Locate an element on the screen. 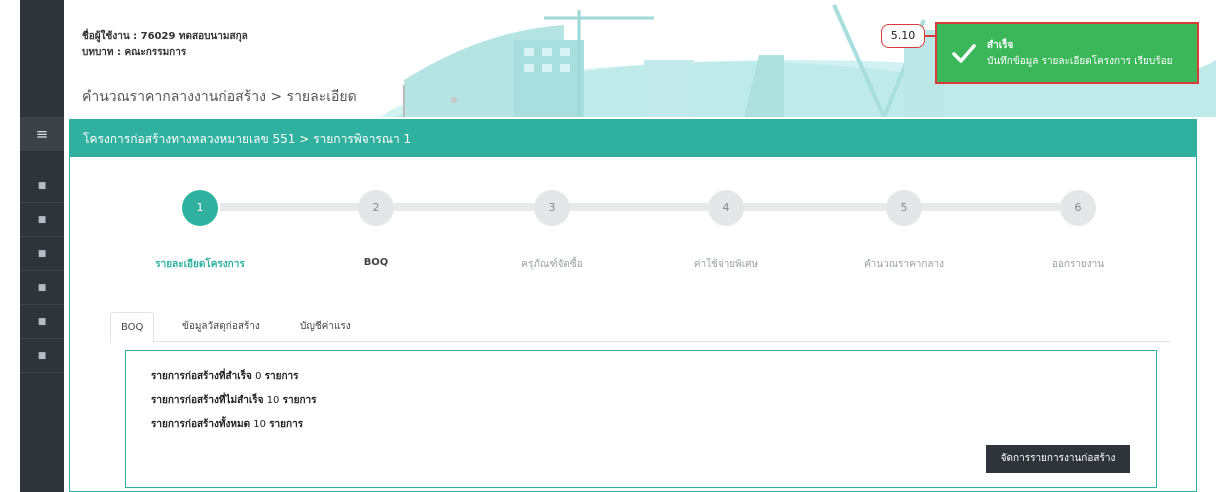  tab-materials: ข้อมูลวัสดุก่อสร้าง is located at coordinates (221, 327).